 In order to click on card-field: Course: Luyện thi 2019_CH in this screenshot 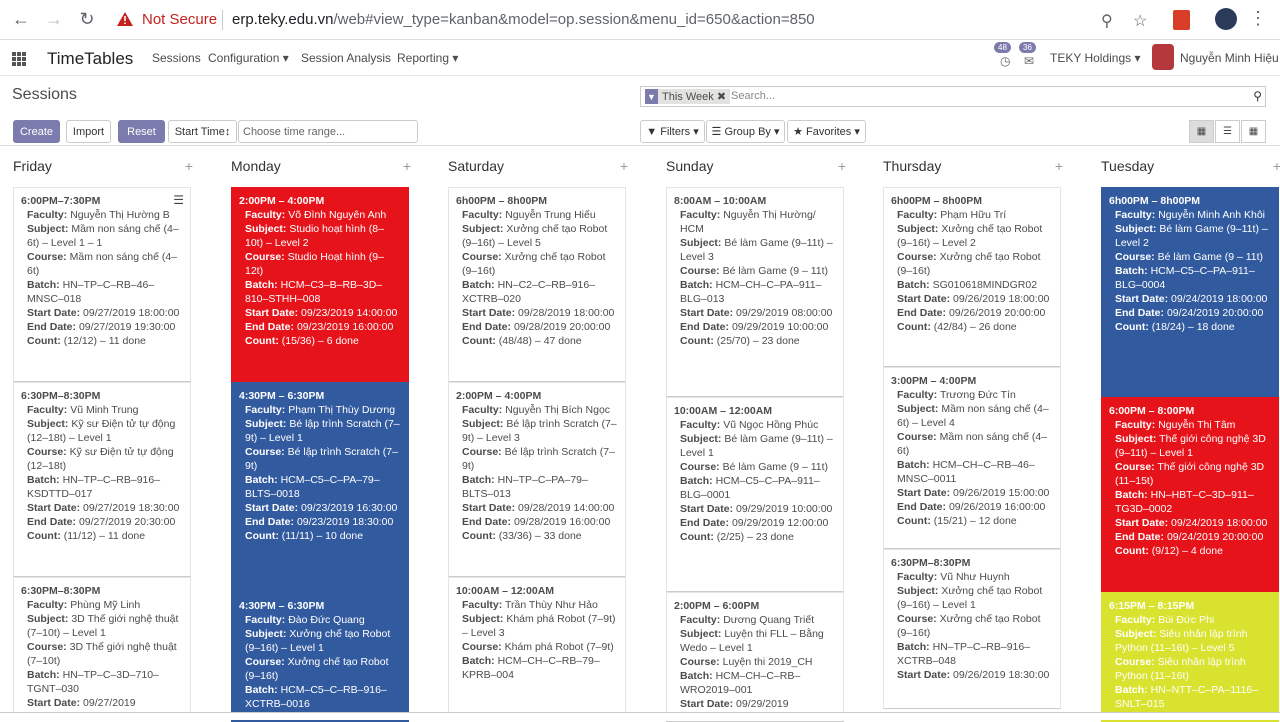, I will do `click(755, 662)`.